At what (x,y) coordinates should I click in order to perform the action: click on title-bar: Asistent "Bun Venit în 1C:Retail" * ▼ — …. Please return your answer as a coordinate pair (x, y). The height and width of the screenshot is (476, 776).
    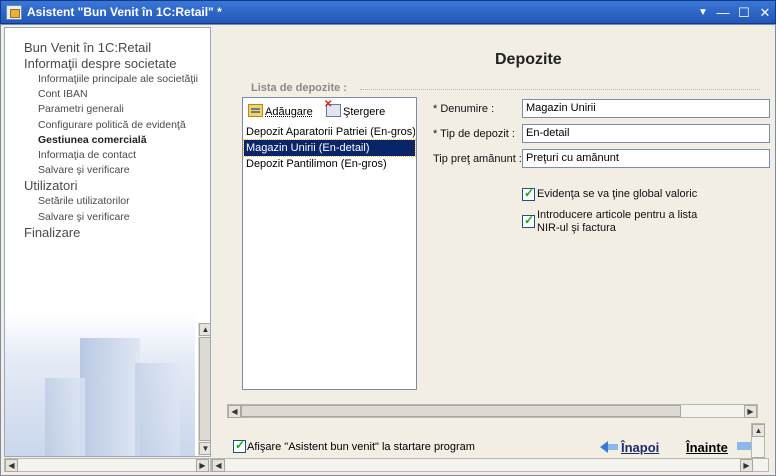
    Looking at the image, I should click on (388, 12).